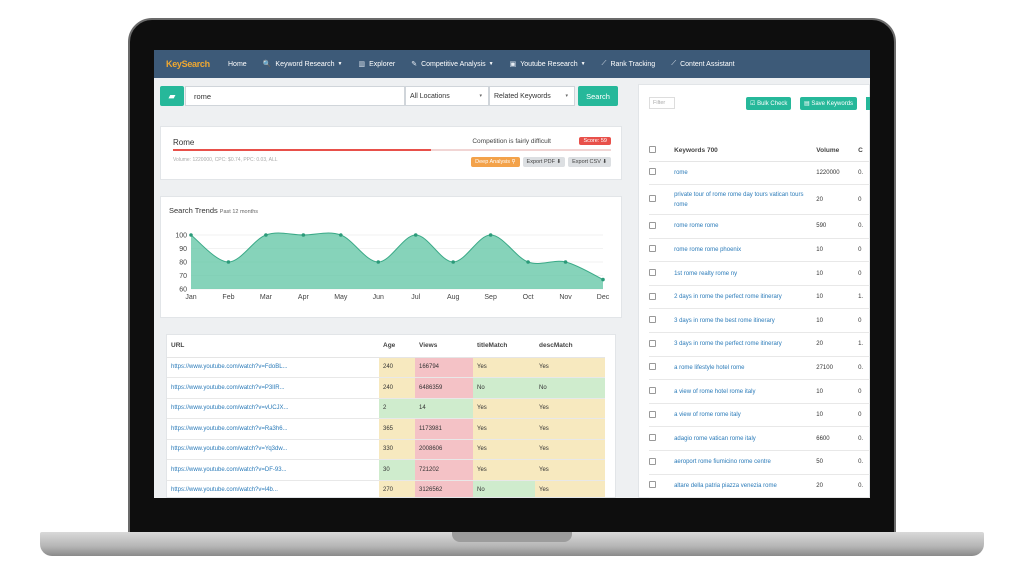 The image size is (1024, 576). Describe the element at coordinates (745, 321) in the screenshot. I see `keyword-link: 3 days in rome the best rome itinerary` at that location.